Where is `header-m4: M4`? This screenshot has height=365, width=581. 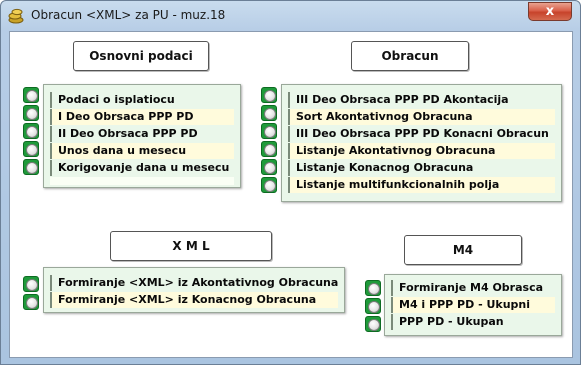 header-m4: M4 is located at coordinates (463, 250).